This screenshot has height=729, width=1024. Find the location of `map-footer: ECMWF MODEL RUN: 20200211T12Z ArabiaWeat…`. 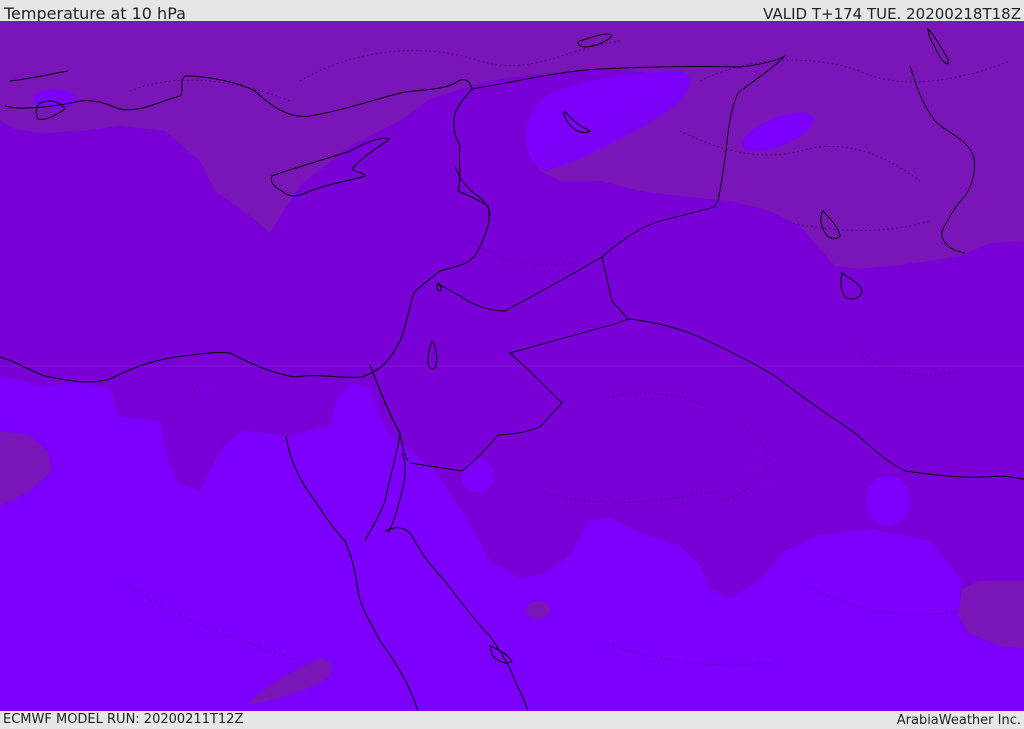

map-footer: ECMWF MODEL RUN: 20200211T12Z ArabiaWeat… is located at coordinates (512, 720).